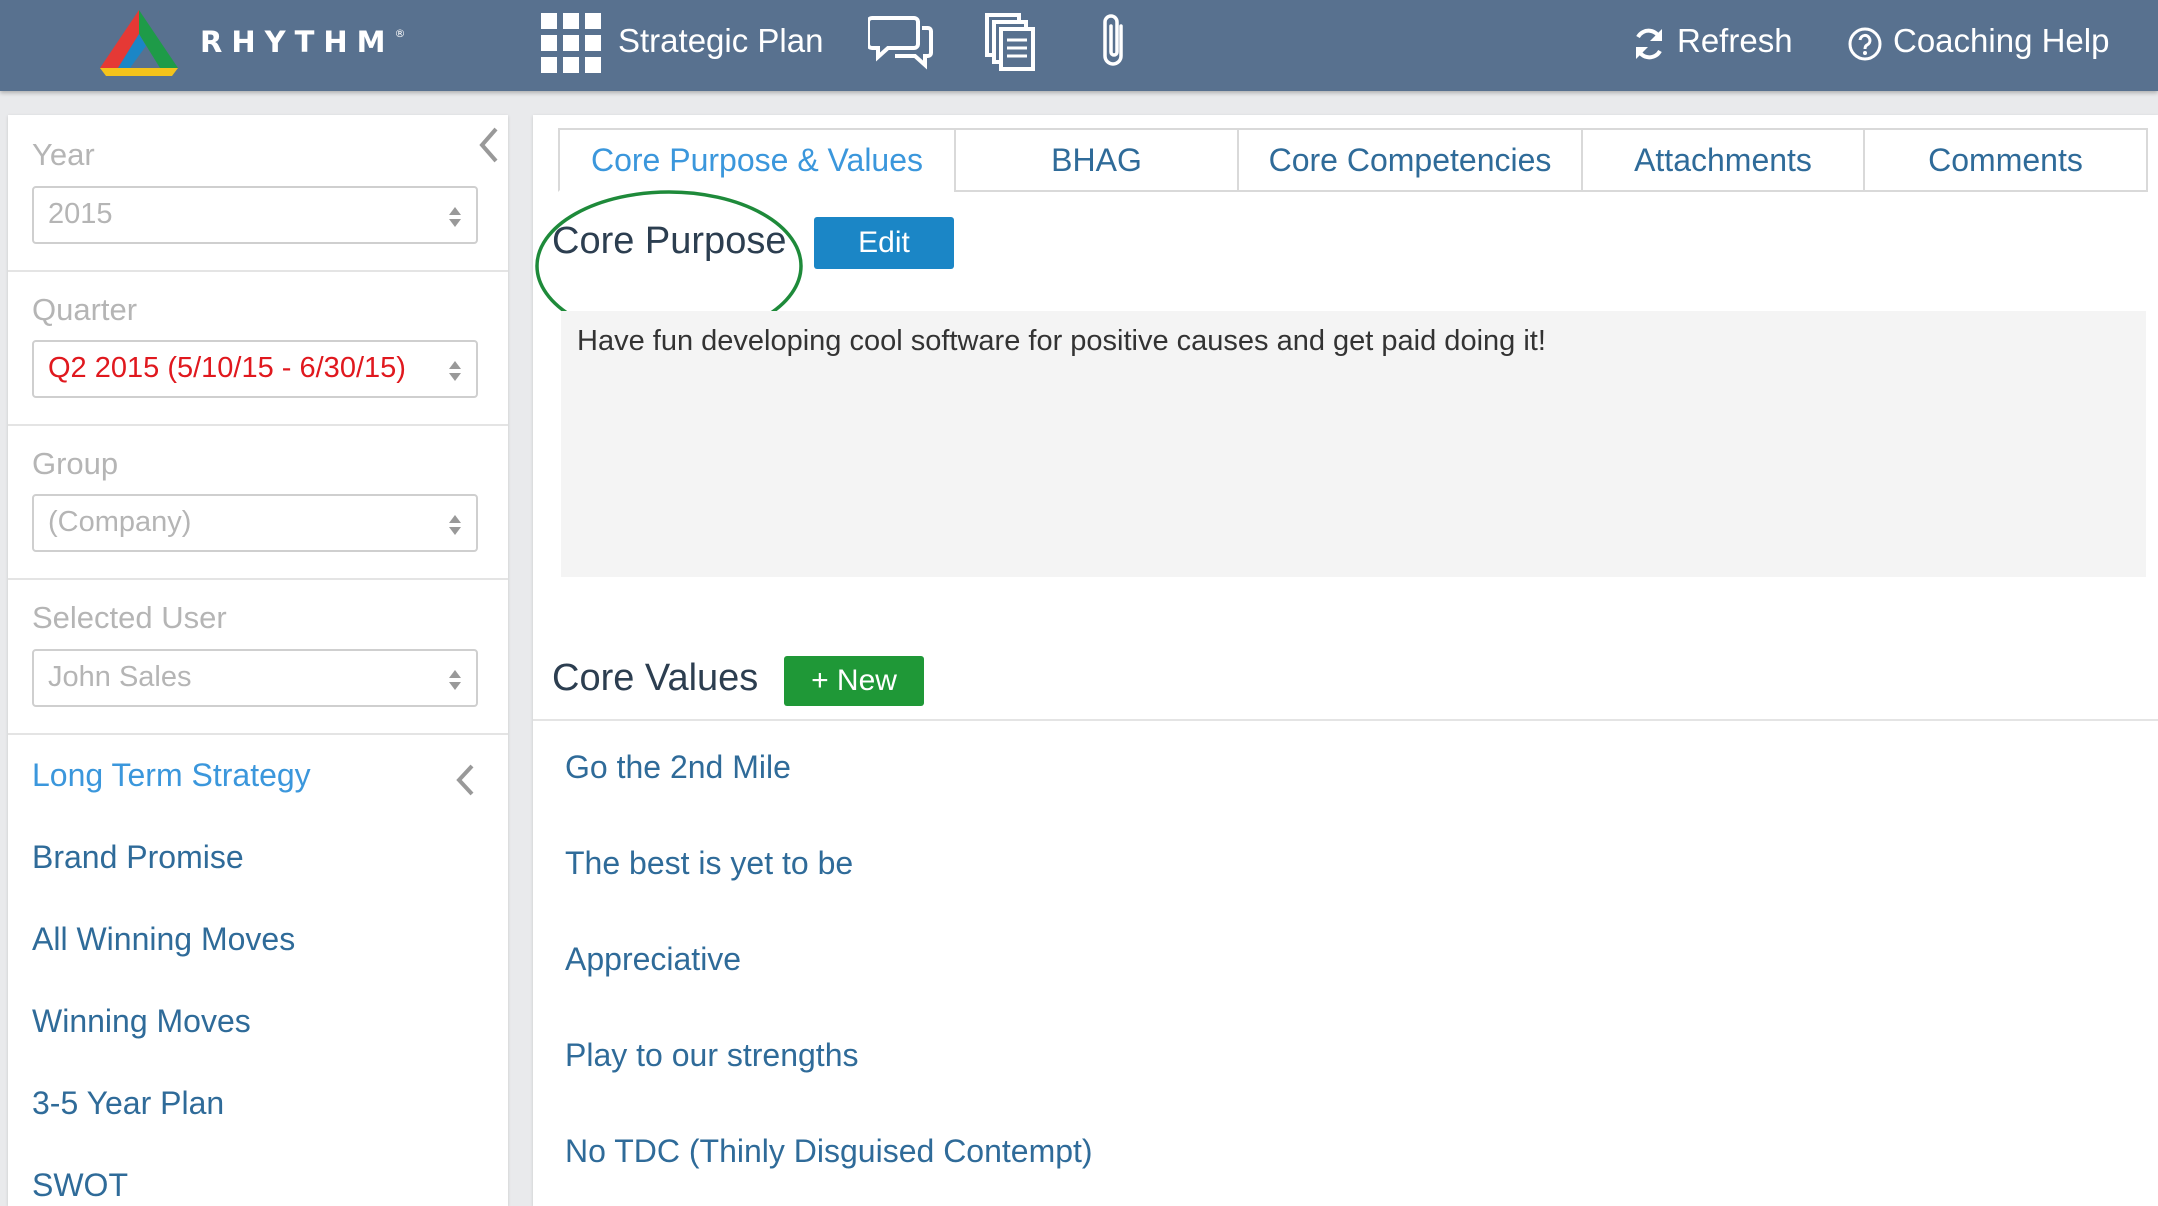  Describe the element at coordinates (139, 42) in the screenshot. I see `rhythm-logo-icon` at that location.